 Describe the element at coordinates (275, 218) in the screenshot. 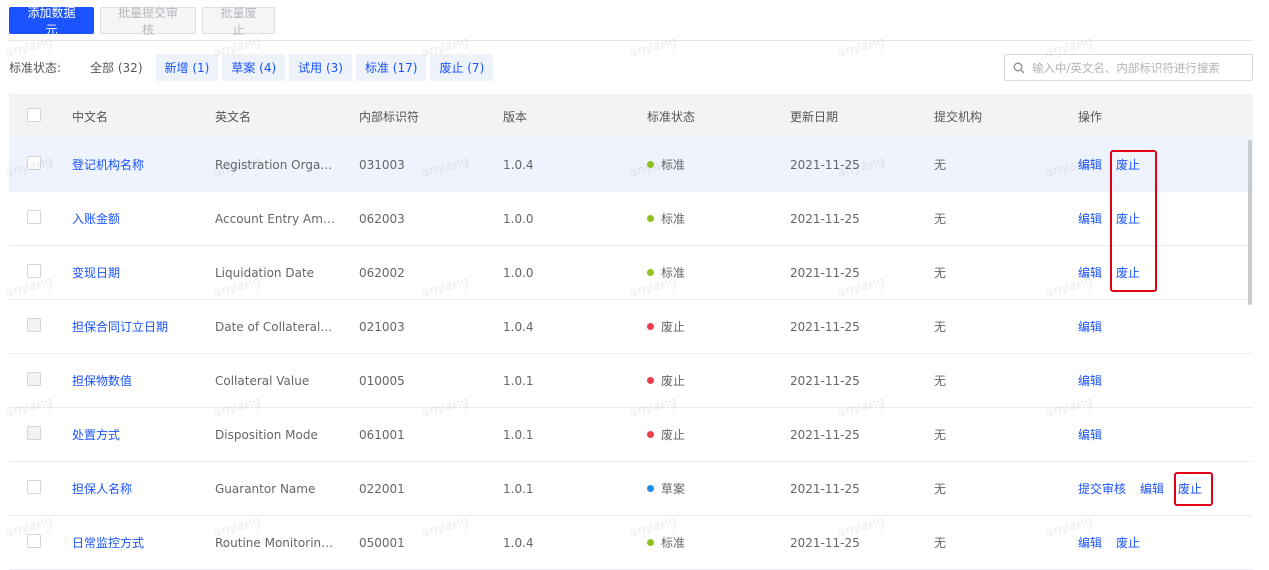

I see `en-name: Account Entry Amount` at that location.